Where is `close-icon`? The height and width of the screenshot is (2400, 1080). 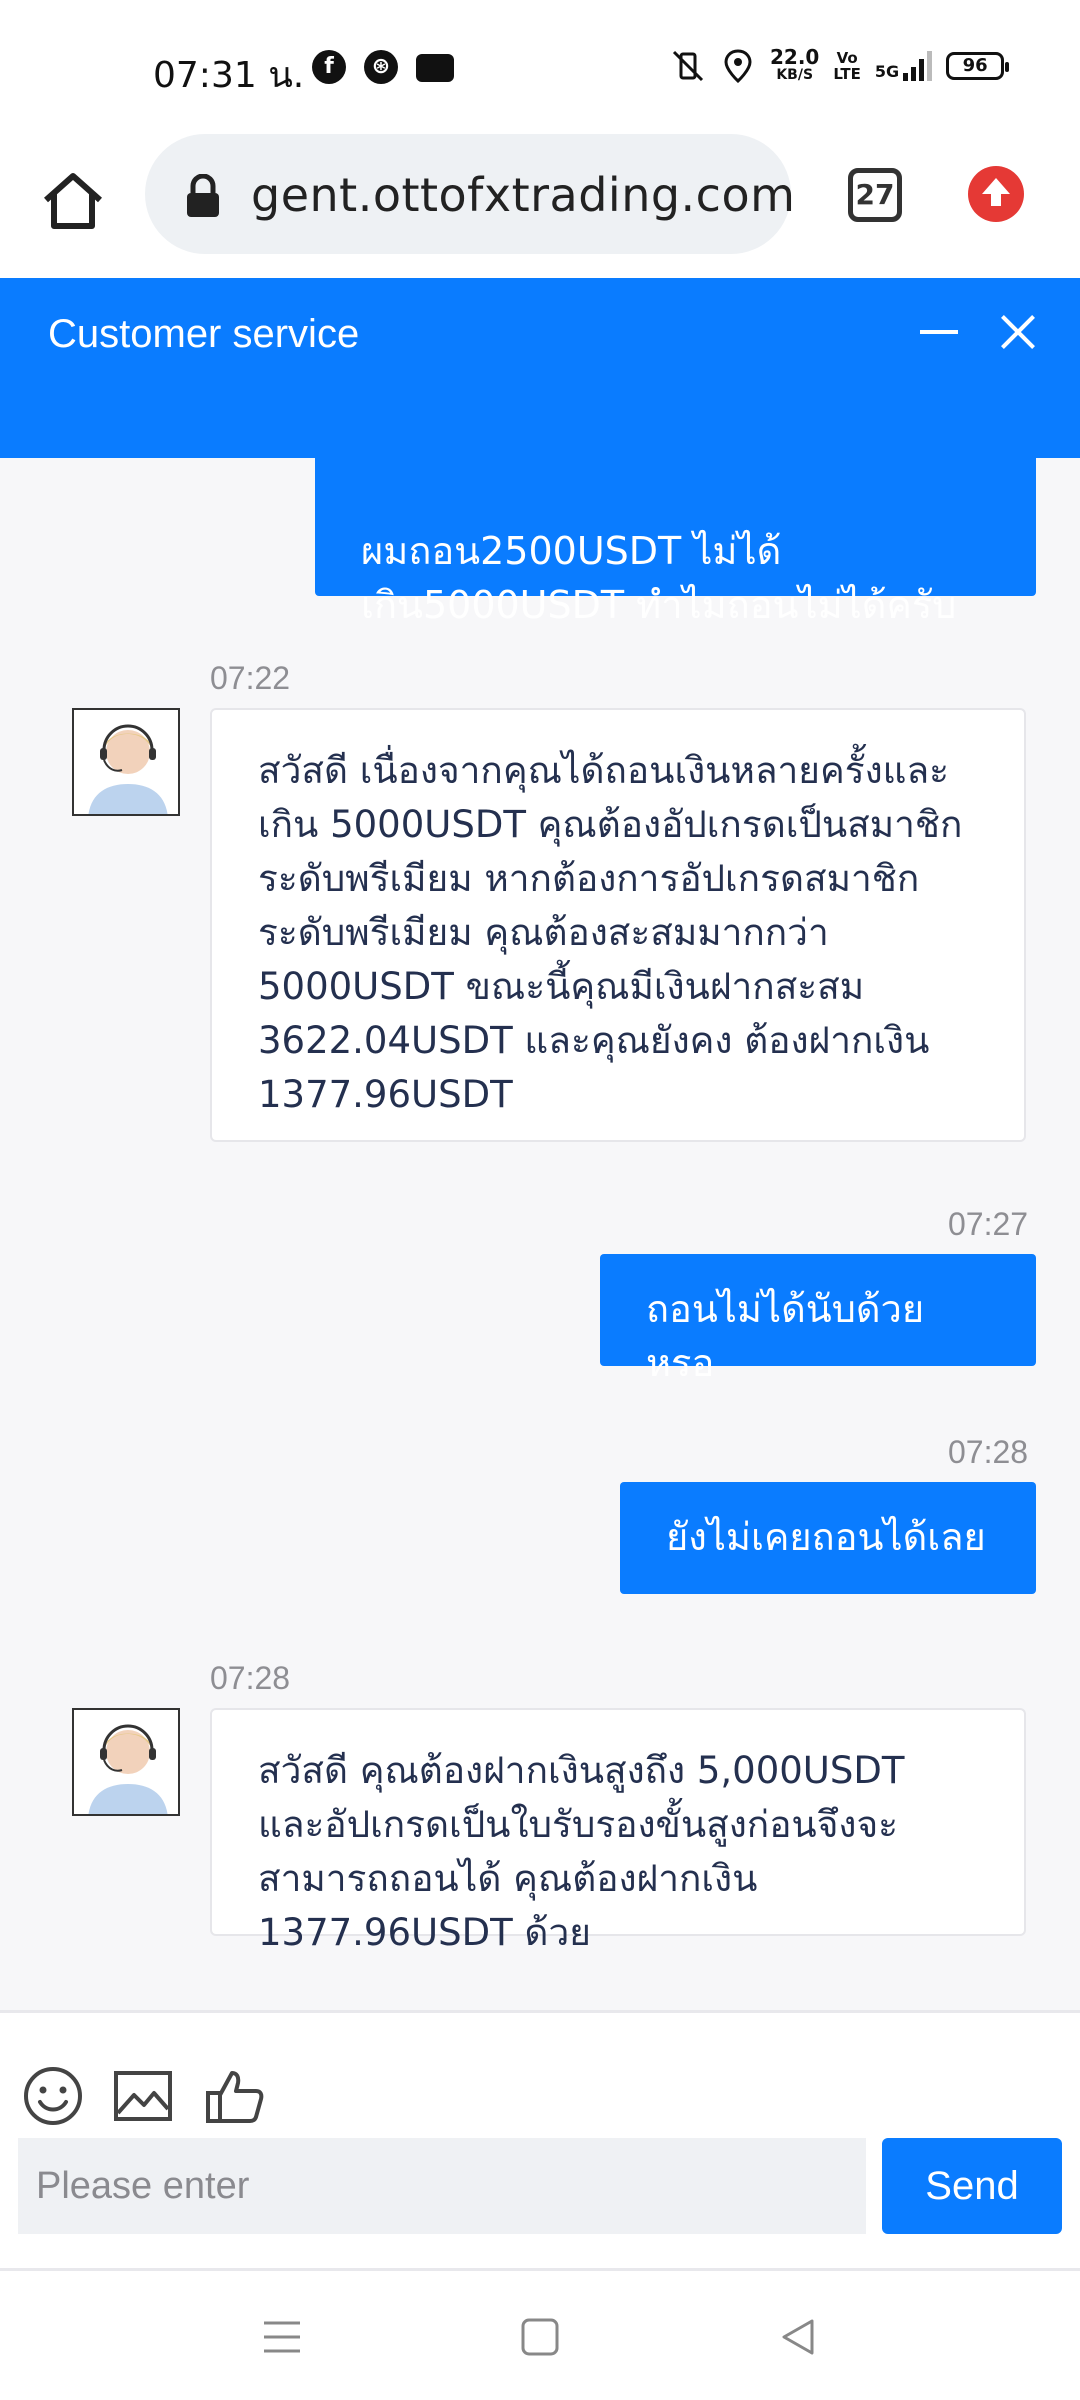 close-icon is located at coordinates (1018, 332).